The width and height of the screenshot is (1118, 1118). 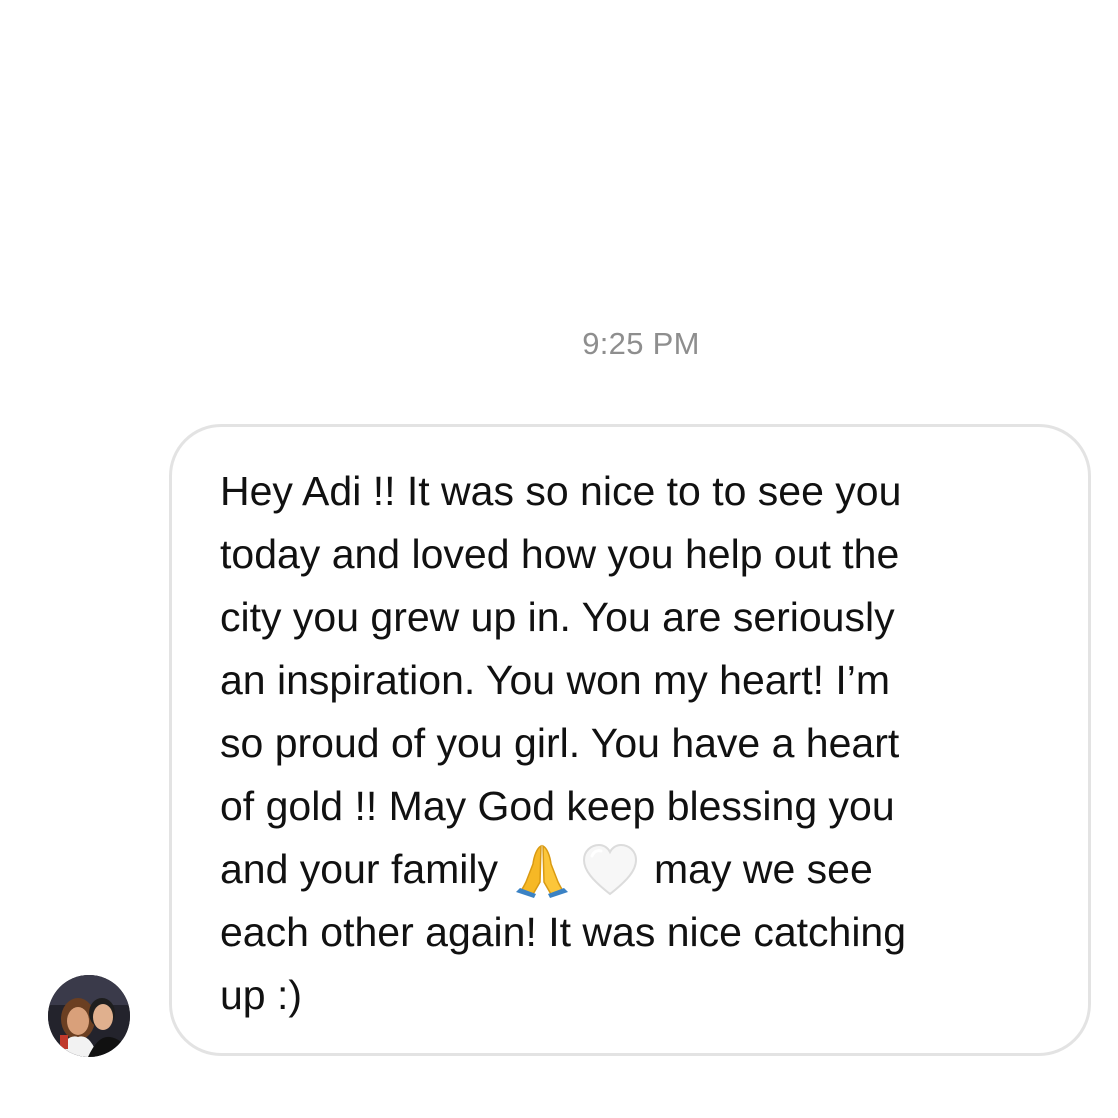 What do you see at coordinates (557, 617) in the screenshot?
I see `message-line: city you grew up in. You are seriously` at bounding box center [557, 617].